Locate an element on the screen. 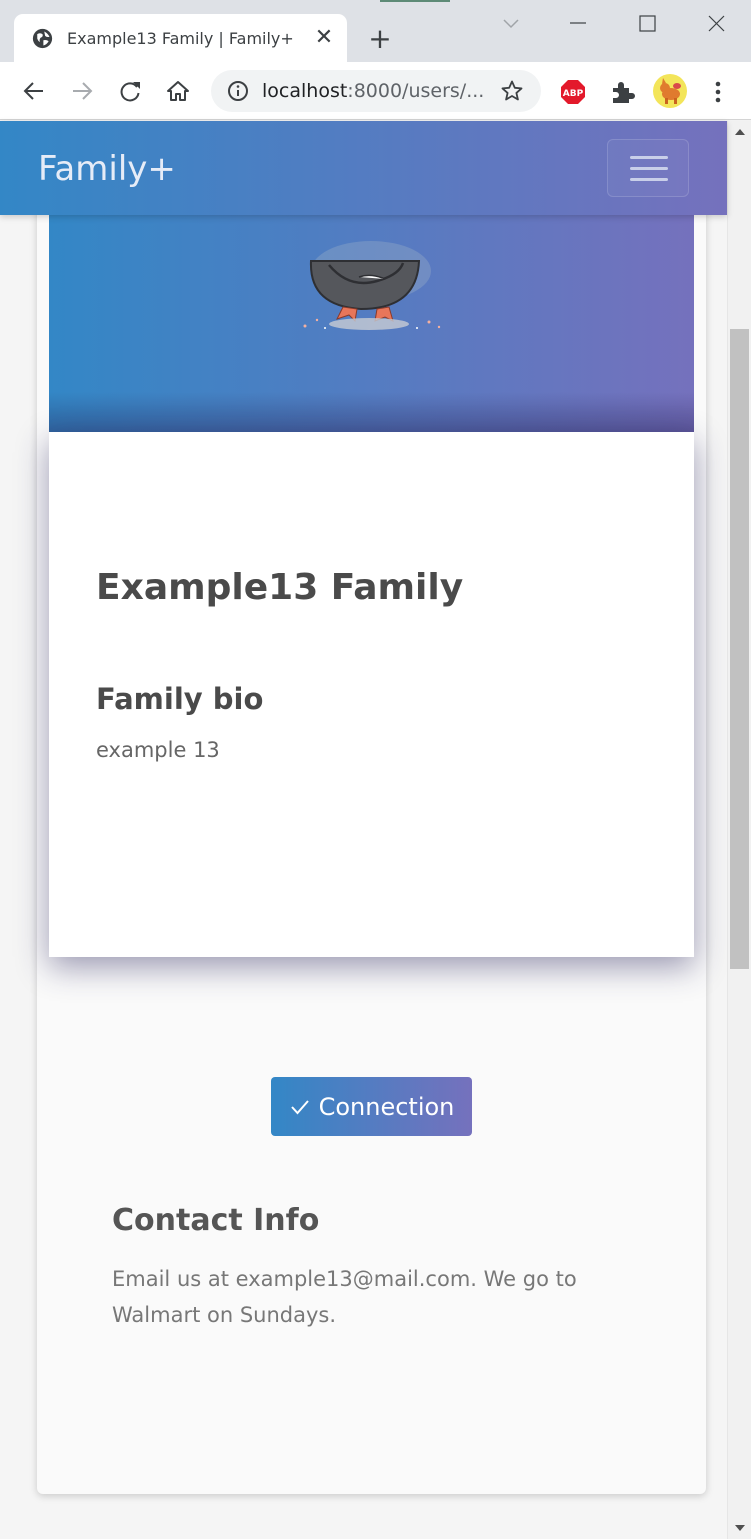 This screenshot has height=1539, width=751. tab-title: Example13 Family | Family+ is located at coordinates (180, 38).